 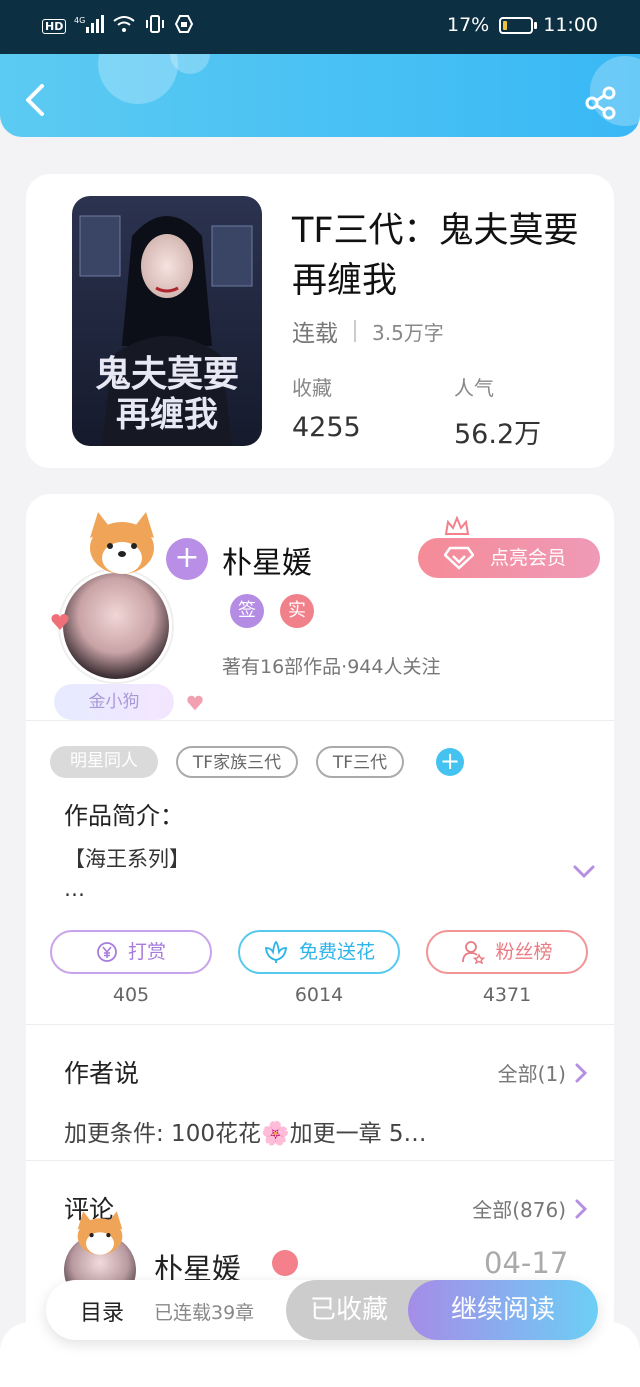 What do you see at coordinates (507, 995) in the screenshot?
I see `fan-count: 4371` at bounding box center [507, 995].